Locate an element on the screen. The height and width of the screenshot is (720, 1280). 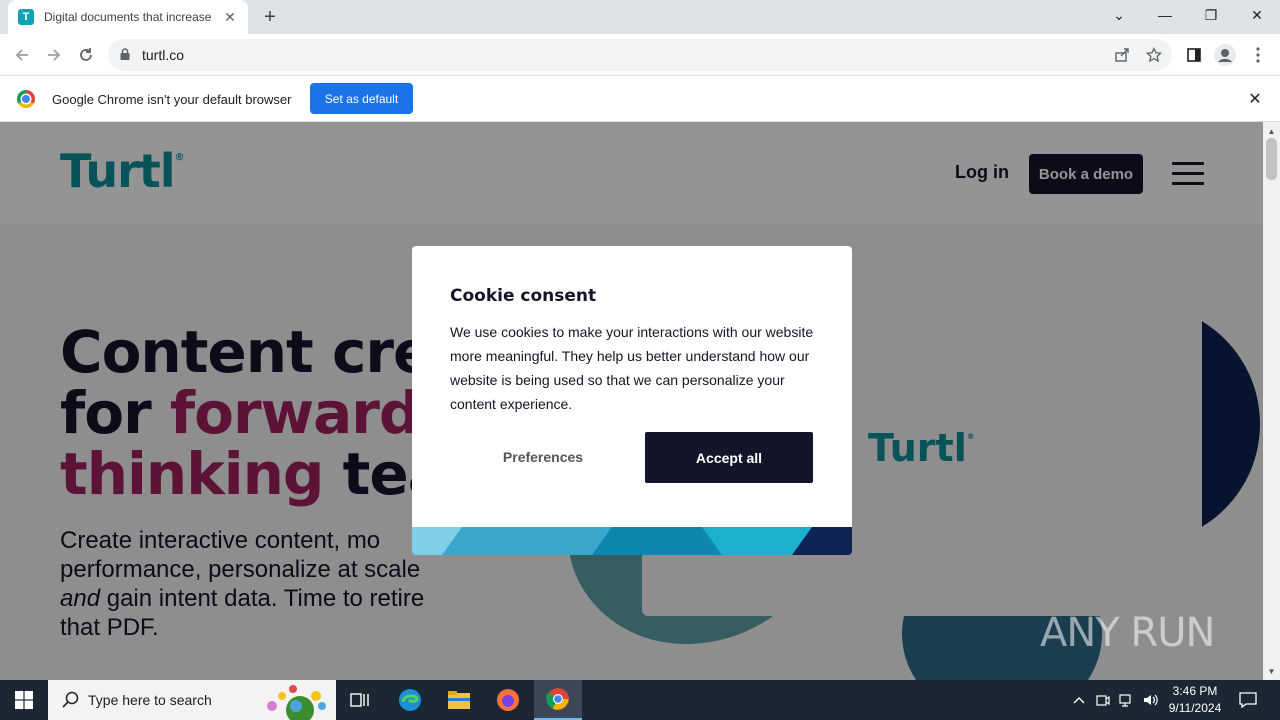
meet-now-icon is located at coordinates (1103, 700).